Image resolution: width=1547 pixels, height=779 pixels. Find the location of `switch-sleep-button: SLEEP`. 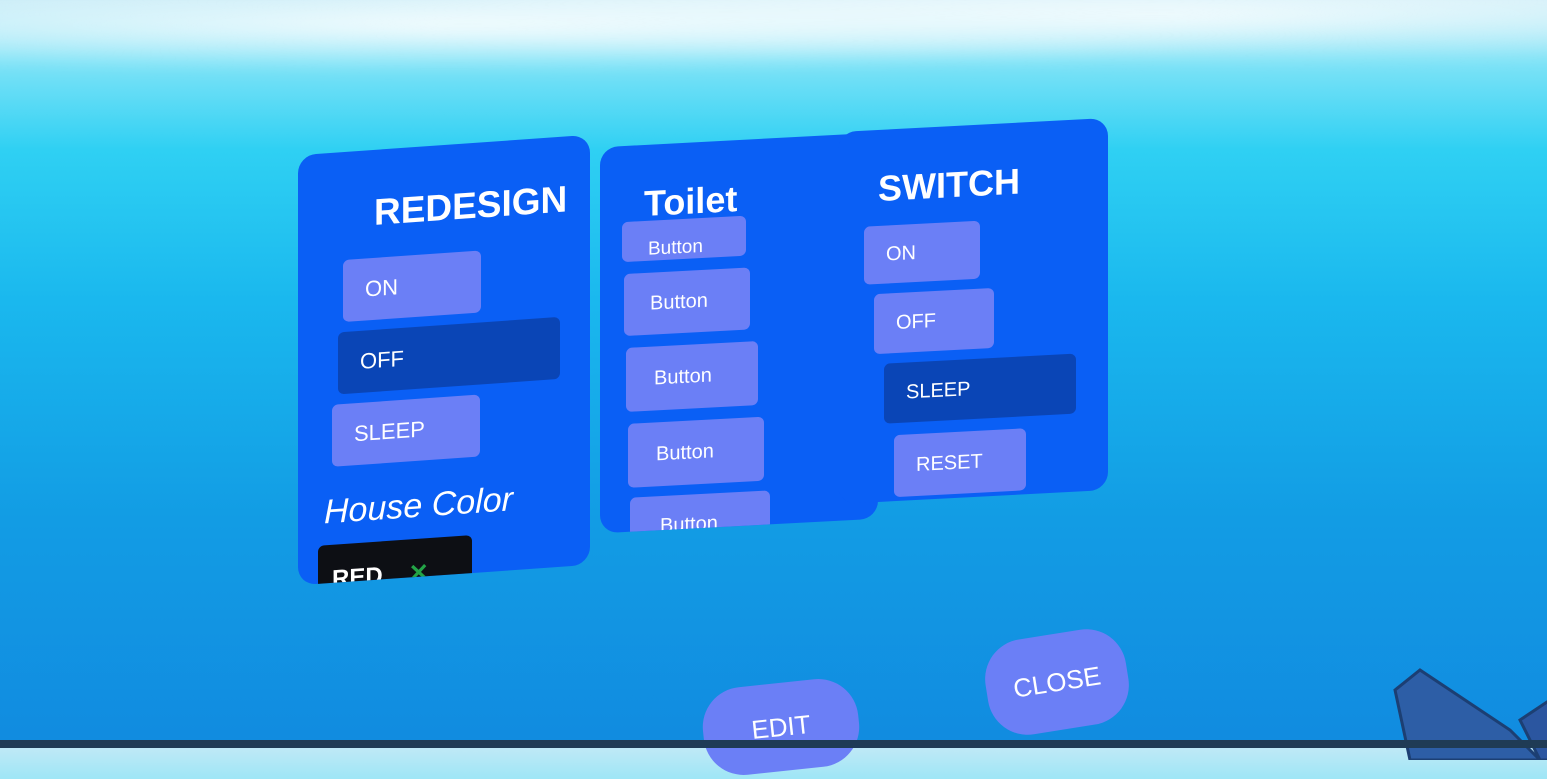

switch-sleep-button: SLEEP is located at coordinates (980, 388).